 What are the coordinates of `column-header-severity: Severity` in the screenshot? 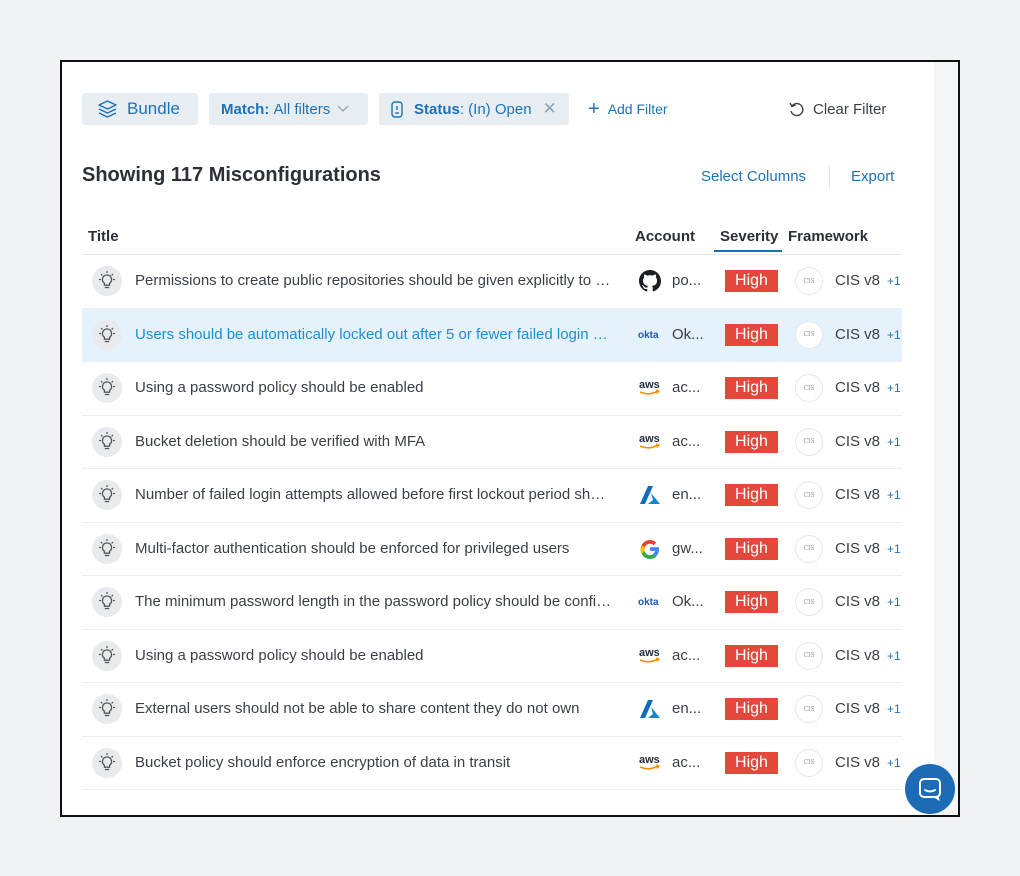 It's located at (751, 236).